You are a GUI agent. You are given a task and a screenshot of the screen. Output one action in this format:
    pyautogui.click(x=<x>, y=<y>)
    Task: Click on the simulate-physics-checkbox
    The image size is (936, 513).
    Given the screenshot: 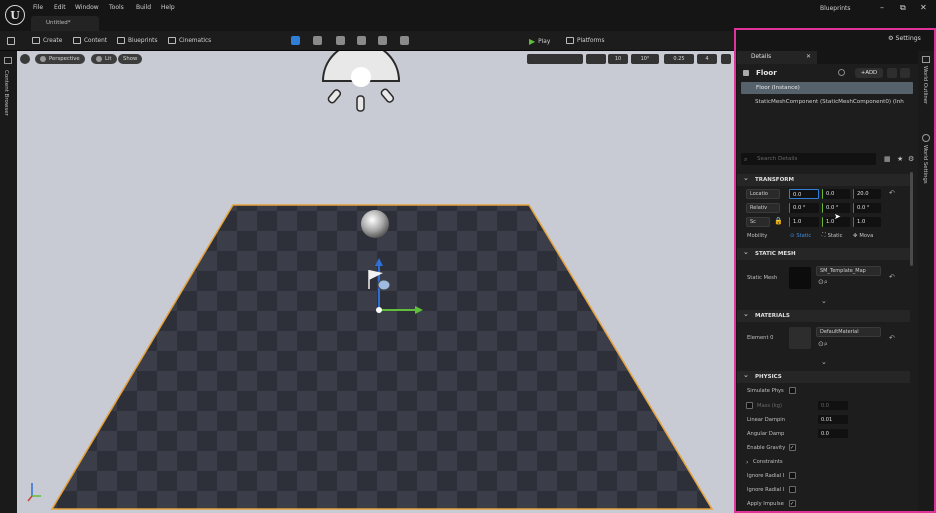 What is the action you would take?
    pyautogui.click(x=792, y=390)
    